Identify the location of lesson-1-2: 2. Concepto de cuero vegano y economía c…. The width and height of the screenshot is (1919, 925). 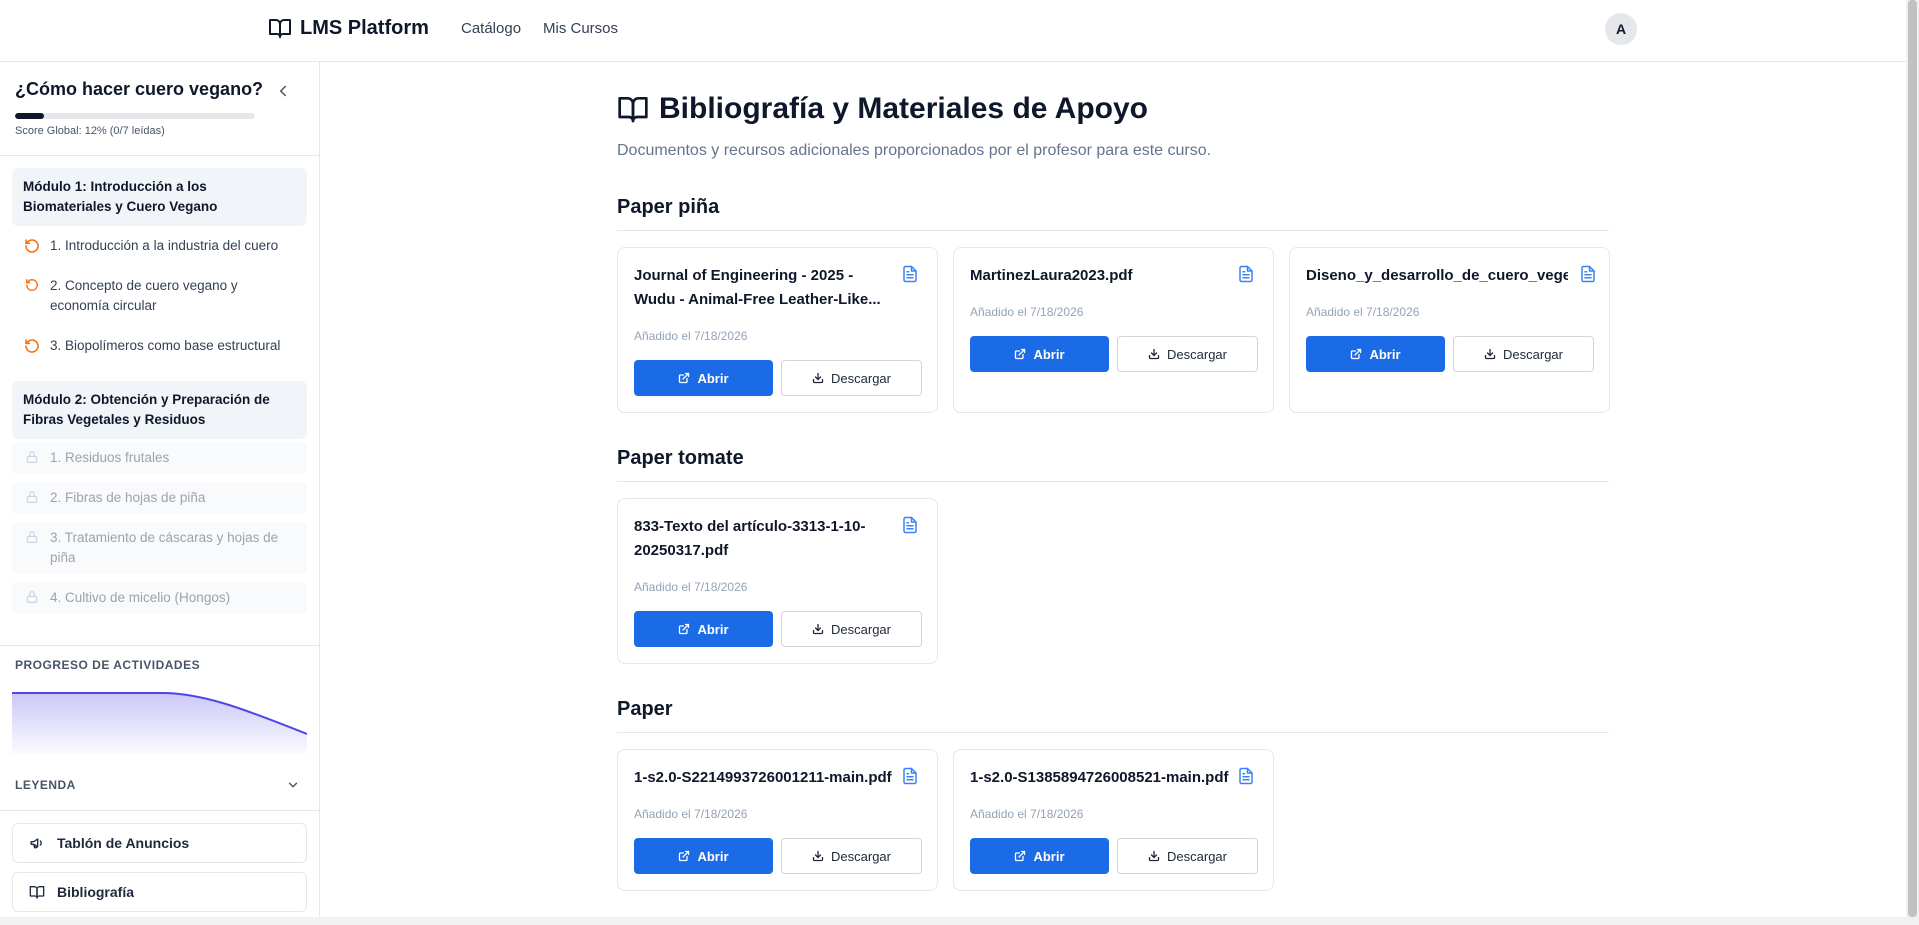
(159, 296).